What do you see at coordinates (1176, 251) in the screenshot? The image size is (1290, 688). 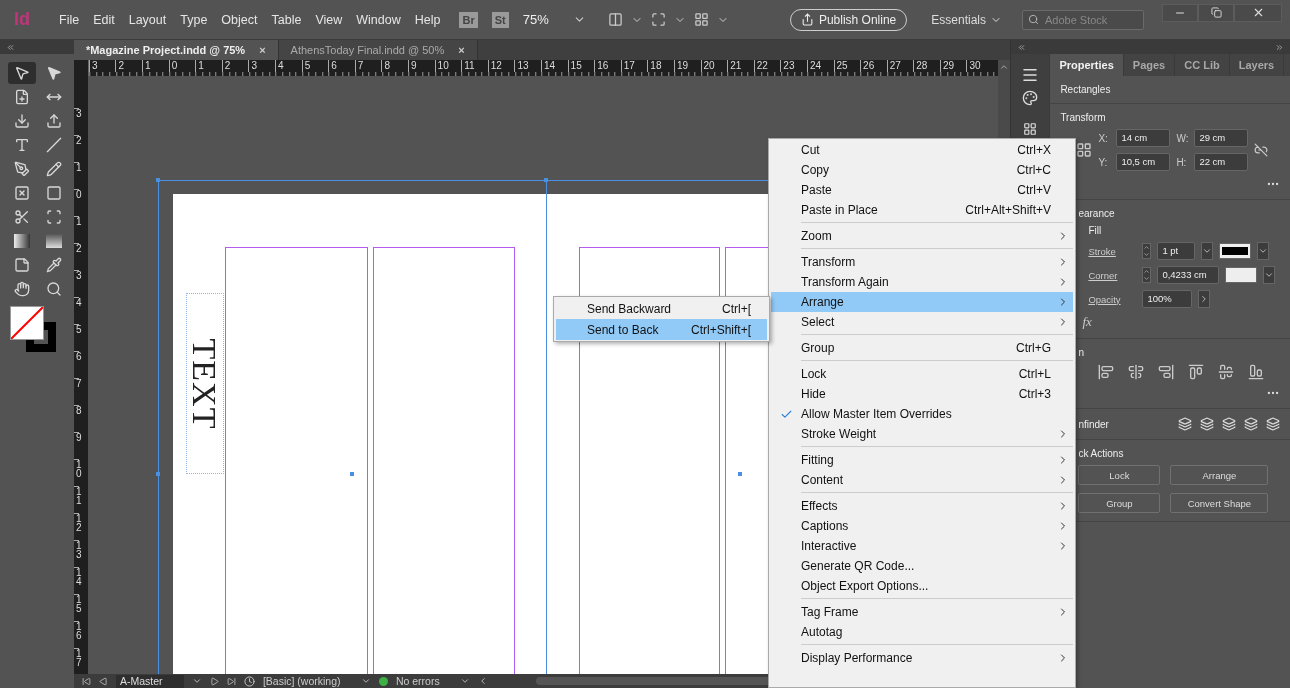 I see `stroke-weight-field: 1 pt` at bounding box center [1176, 251].